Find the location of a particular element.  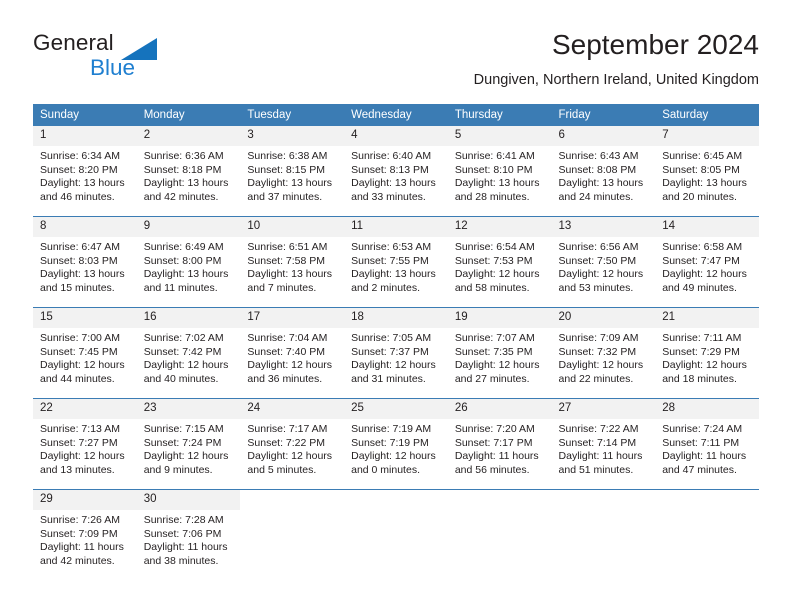

weekday-header-friday: Friday is located at coordinates (603, 115).